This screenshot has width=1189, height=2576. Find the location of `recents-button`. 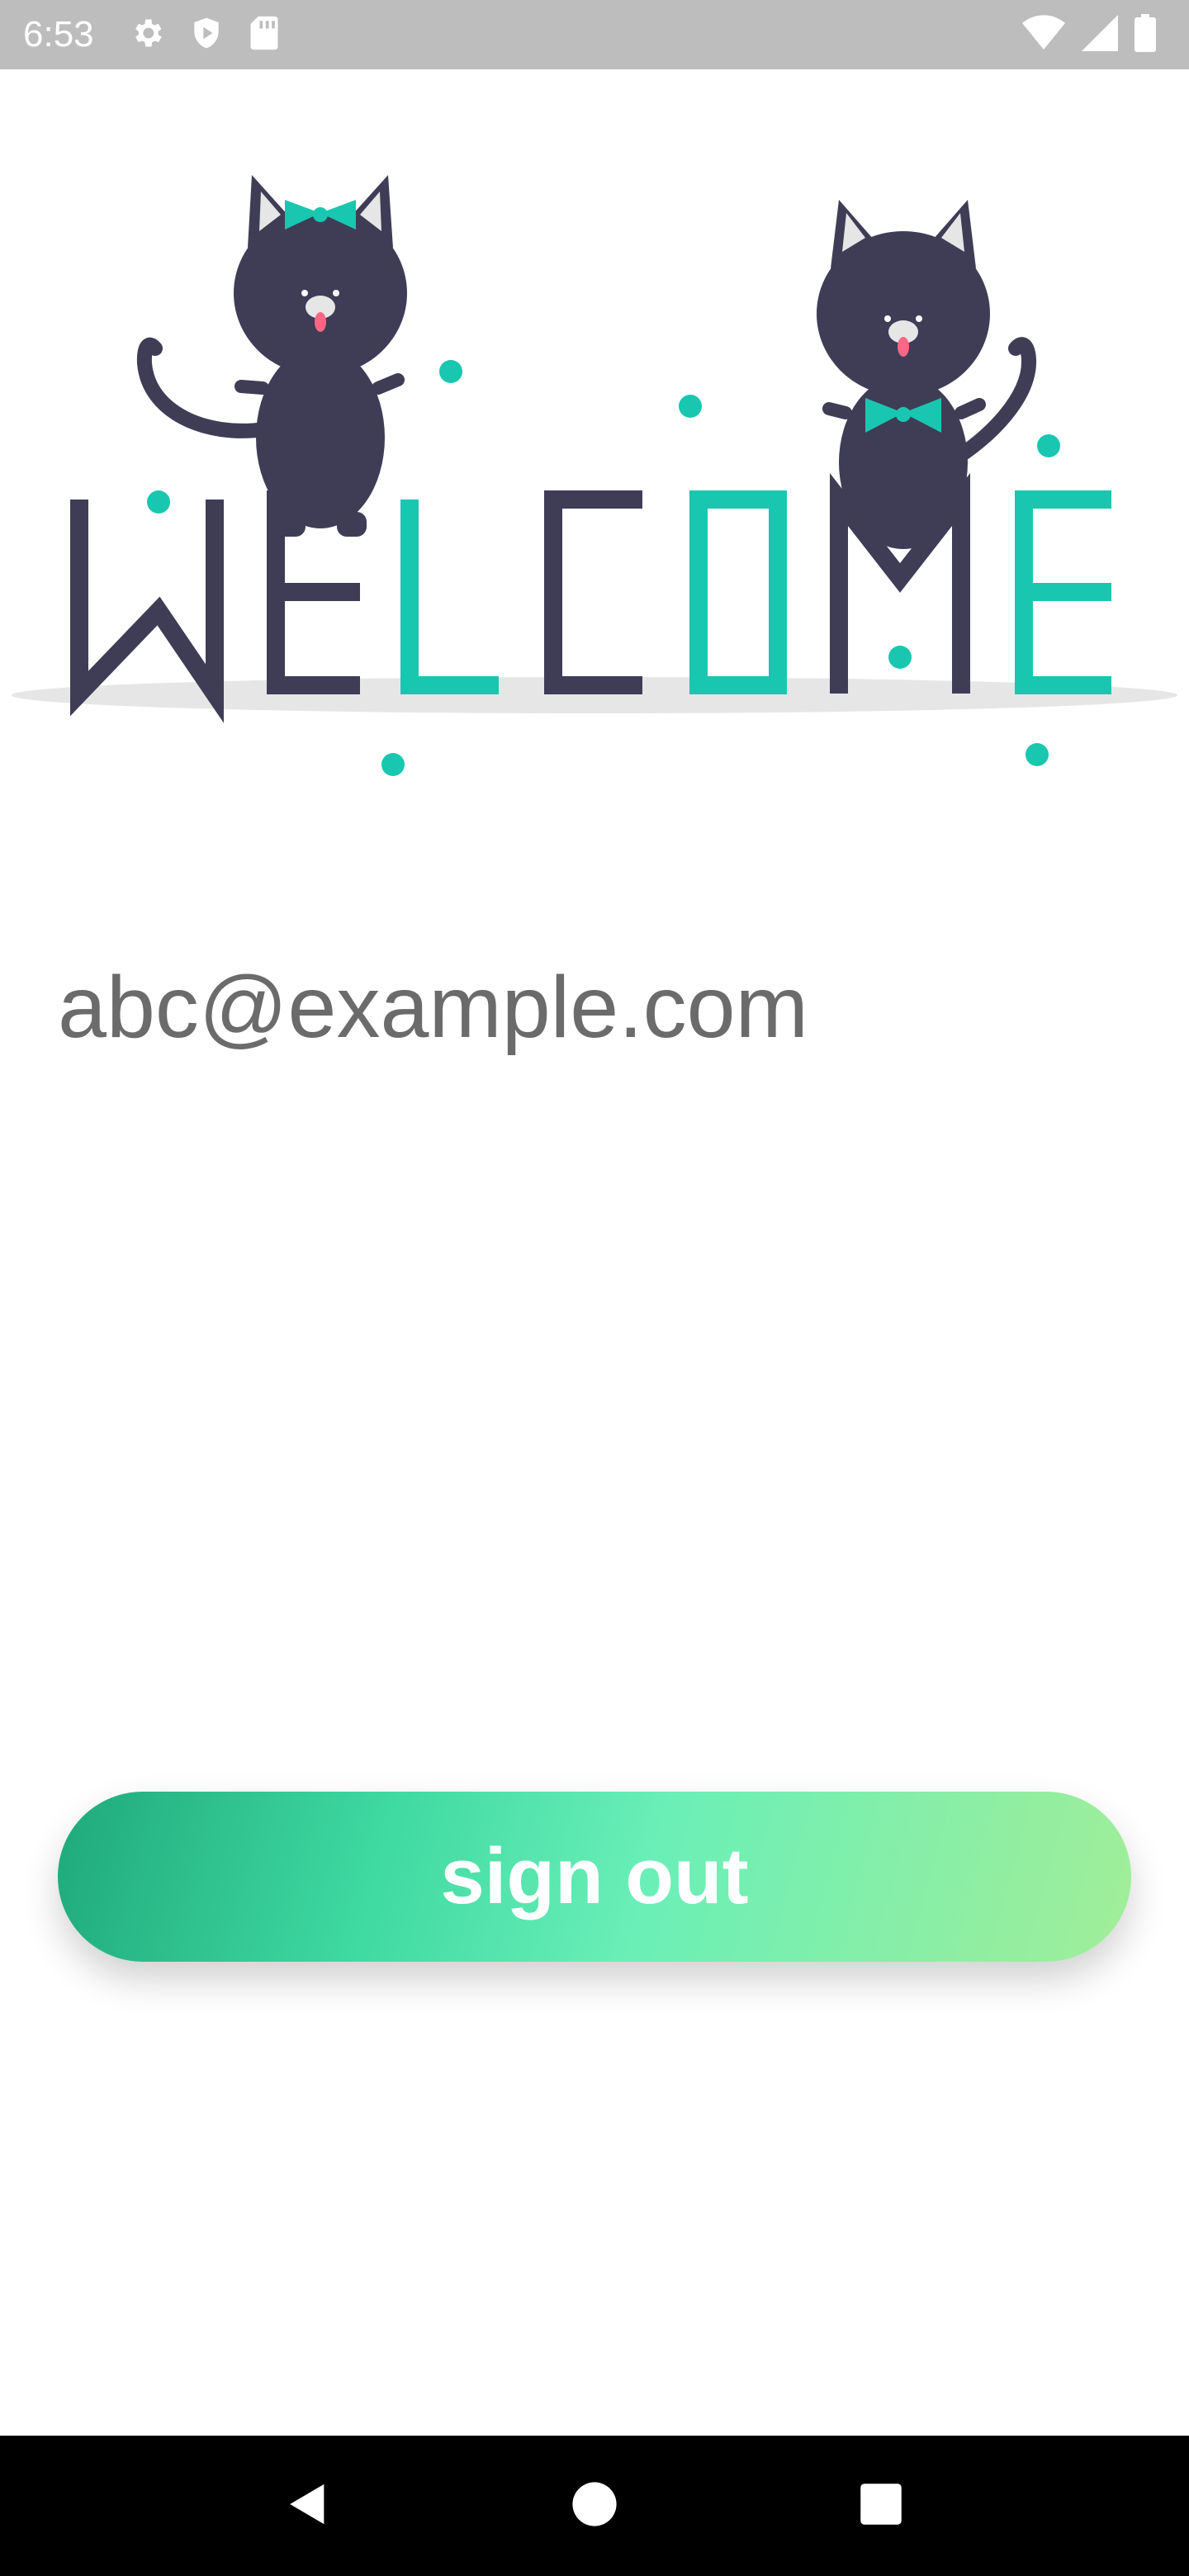

recents-button is located at coordinates (881, 2505).